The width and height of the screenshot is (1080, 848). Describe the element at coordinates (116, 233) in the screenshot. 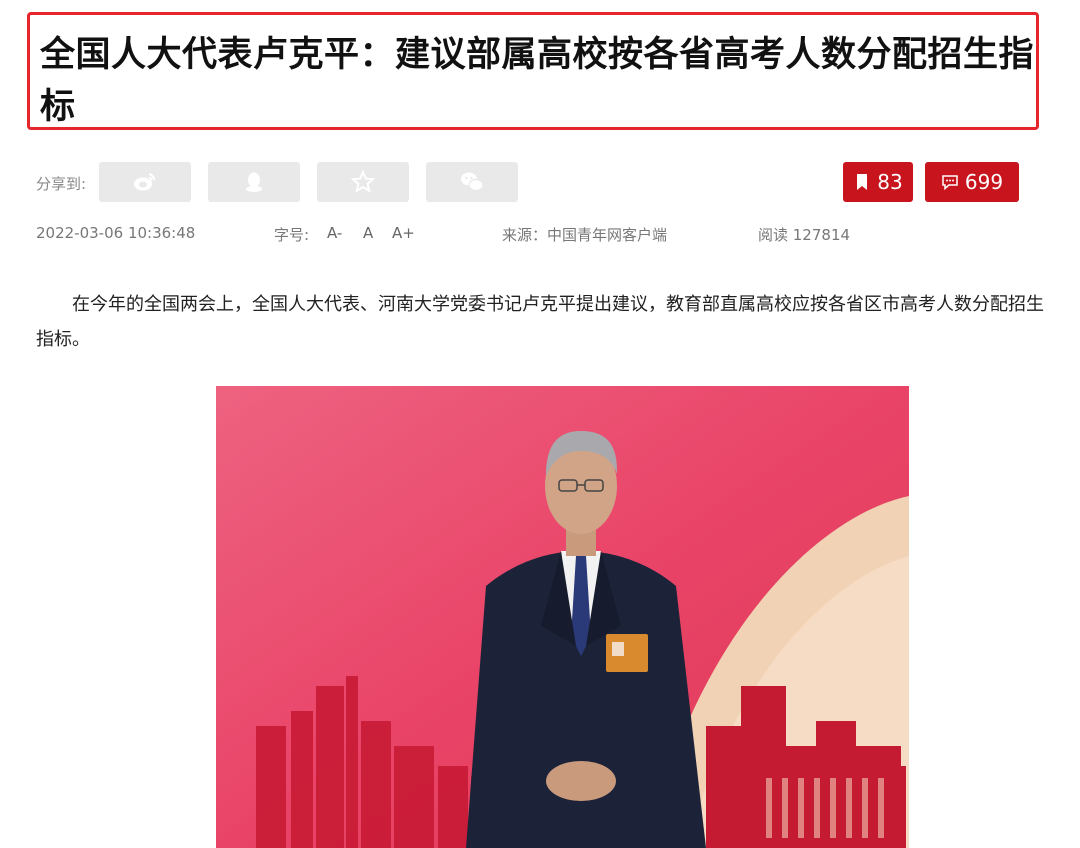

I see `publish-date: 2022-03-06 10:36:48` at that location.